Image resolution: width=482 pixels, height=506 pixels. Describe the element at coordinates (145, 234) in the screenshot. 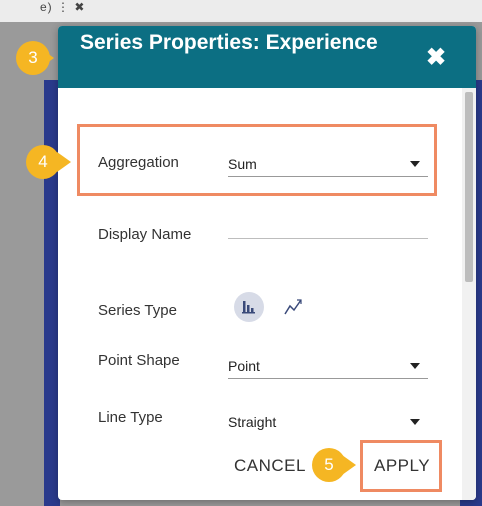

I see `display-name-label: Display Name` at that location.